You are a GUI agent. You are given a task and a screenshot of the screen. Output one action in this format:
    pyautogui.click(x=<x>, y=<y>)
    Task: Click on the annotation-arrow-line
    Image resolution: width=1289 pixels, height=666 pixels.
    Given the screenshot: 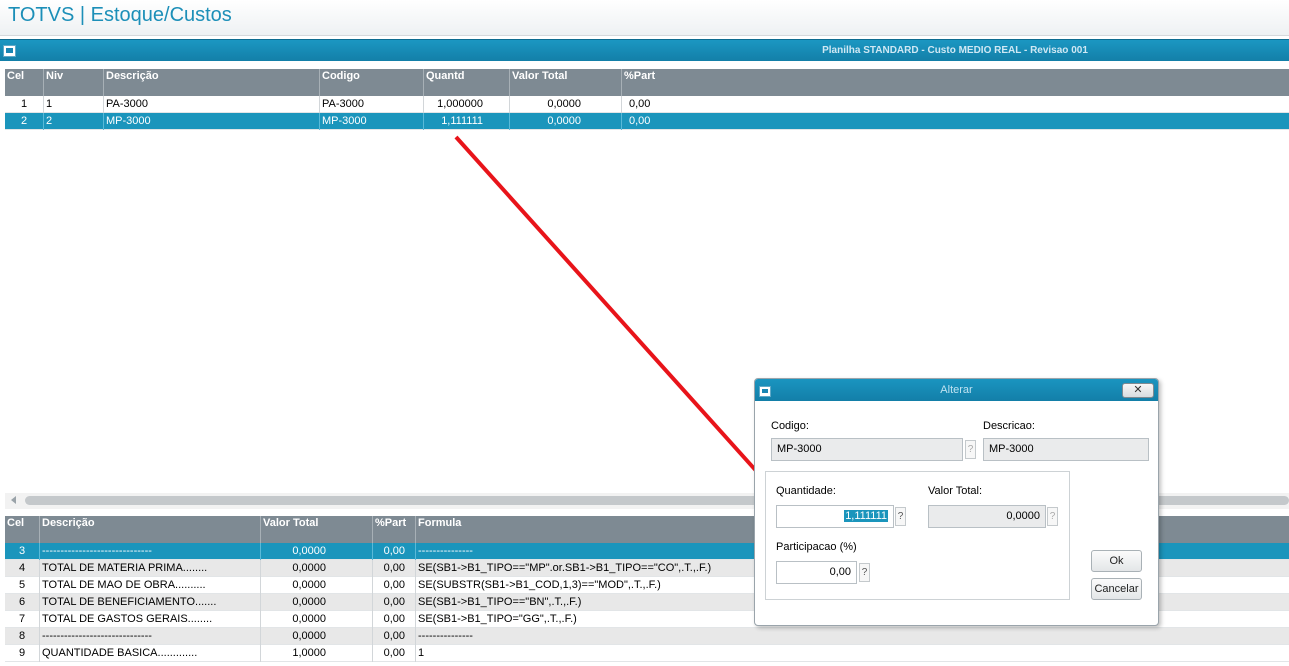 What is the action you would take?
    pyautogui.click(x=612, y=310)
    